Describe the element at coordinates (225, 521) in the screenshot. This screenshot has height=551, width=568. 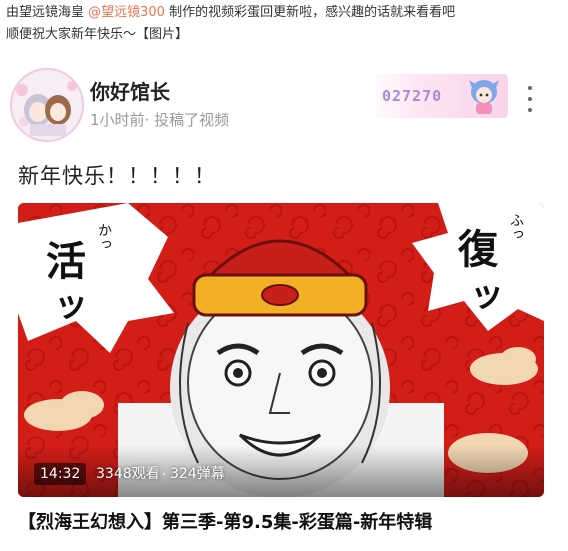
I see `video-title: 【烈海王幻想入】第三季-第9.5集-彩蛋篇-新年特辑` at that location.